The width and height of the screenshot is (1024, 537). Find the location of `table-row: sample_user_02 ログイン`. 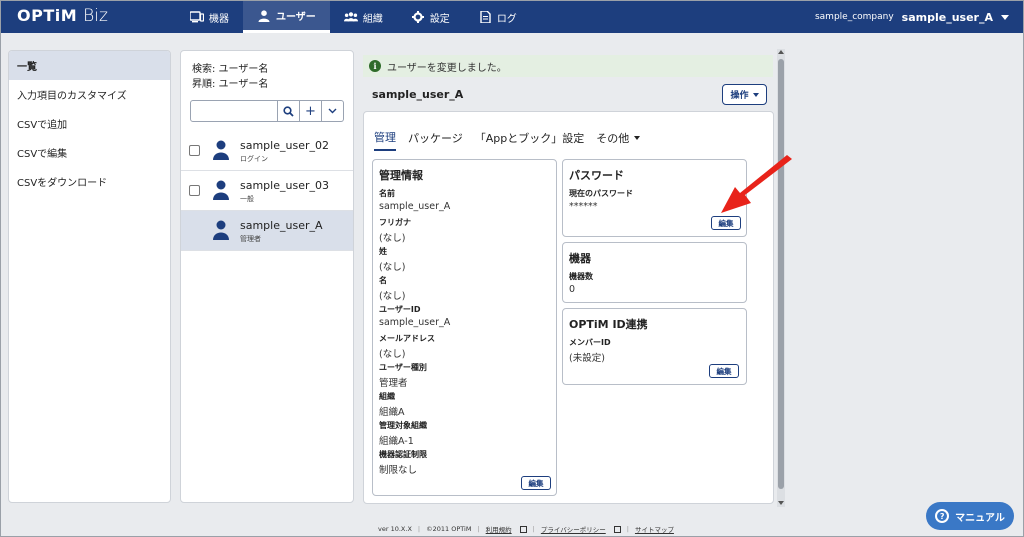

table-row: sample_user_02 ログイン is located at coordinates (267, 151).